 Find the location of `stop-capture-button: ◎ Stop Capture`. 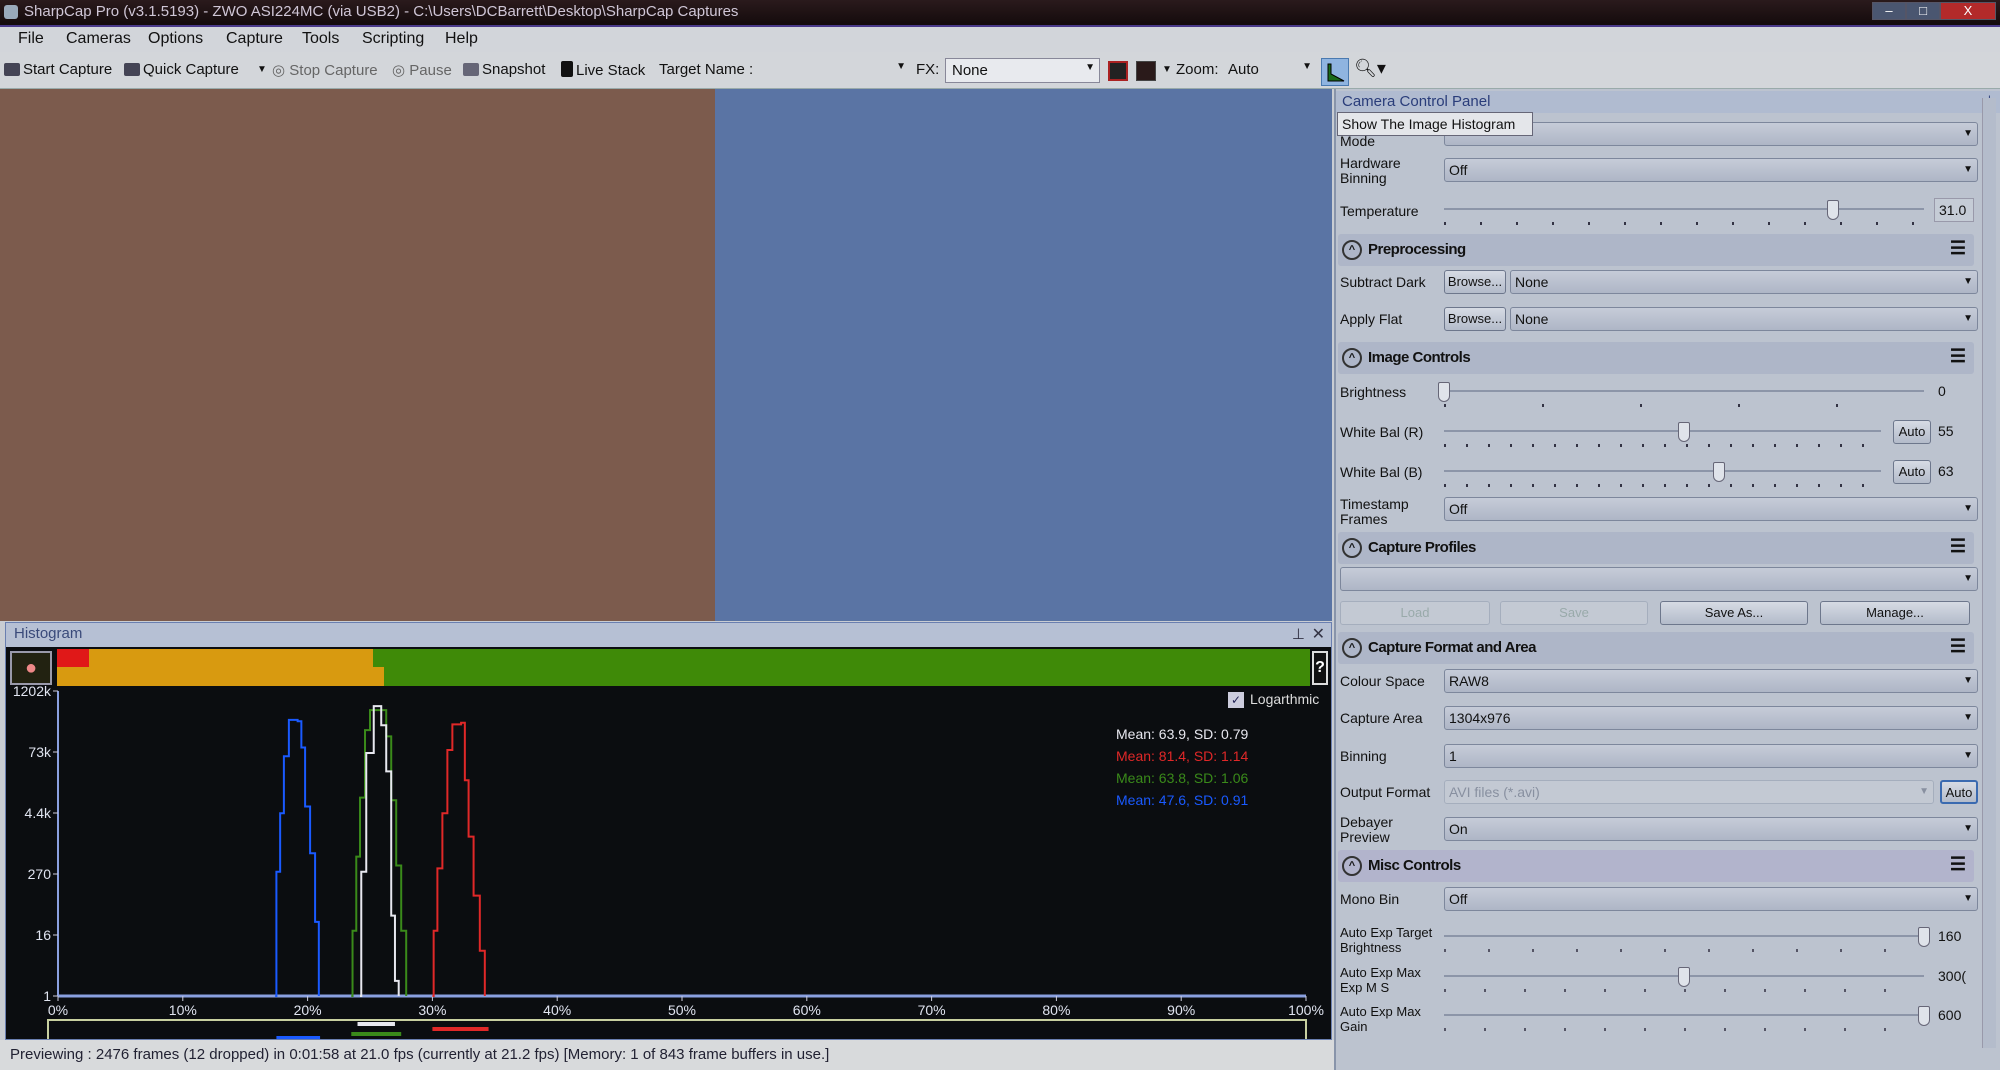

stop-capture-button: ◎ Stop Capture is located at coordinates (325, 70).